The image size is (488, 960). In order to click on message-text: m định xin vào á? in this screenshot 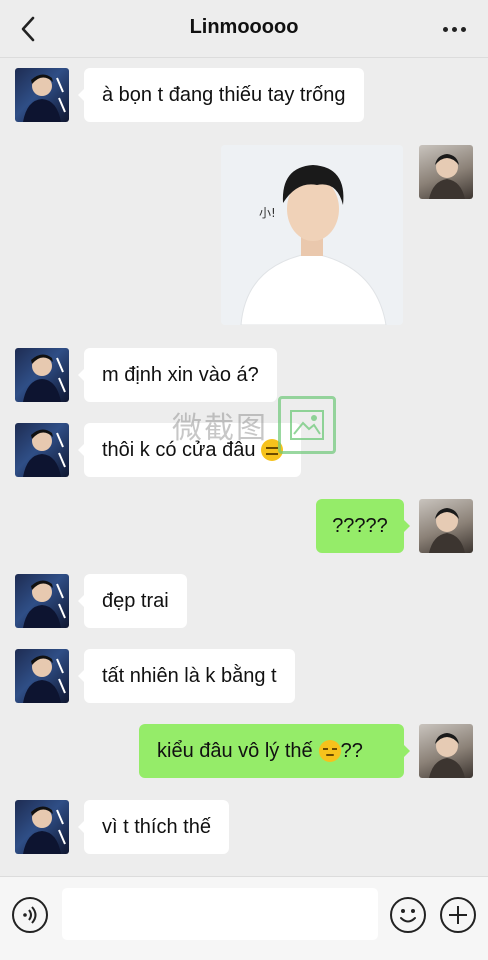, I will do `click(180, 374)`.